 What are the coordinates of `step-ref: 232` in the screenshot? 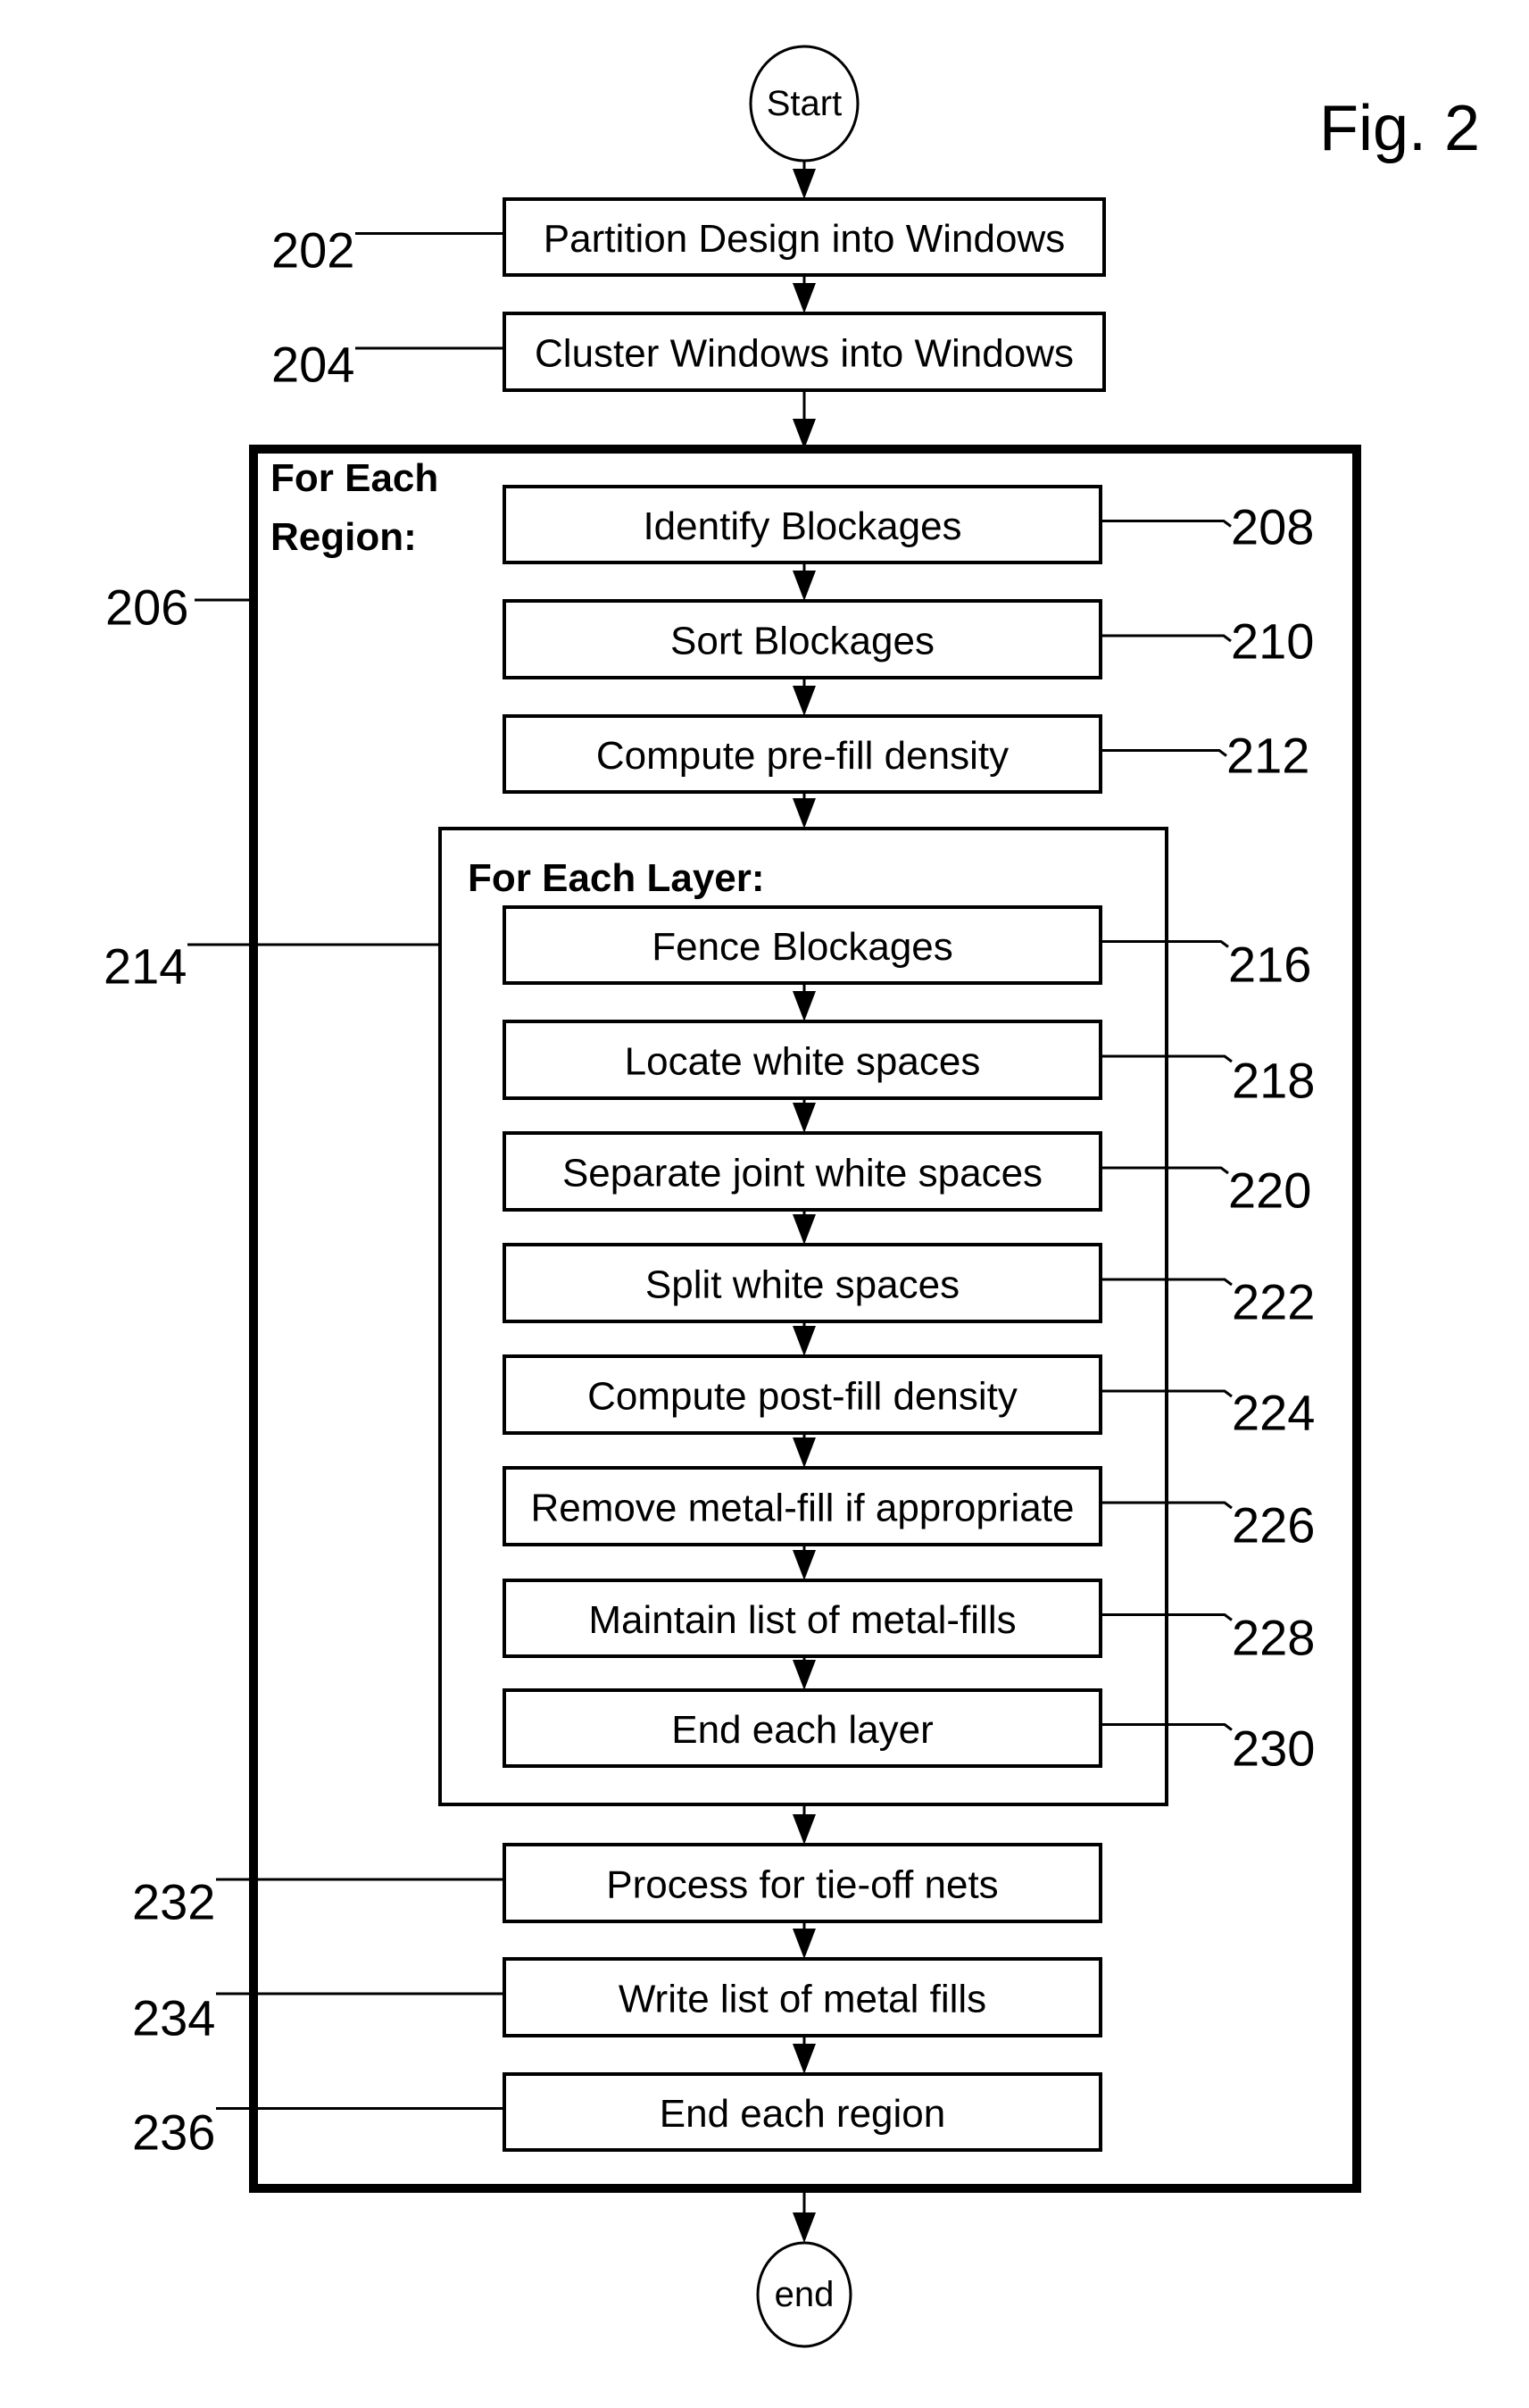 It's located at (173, 1902).